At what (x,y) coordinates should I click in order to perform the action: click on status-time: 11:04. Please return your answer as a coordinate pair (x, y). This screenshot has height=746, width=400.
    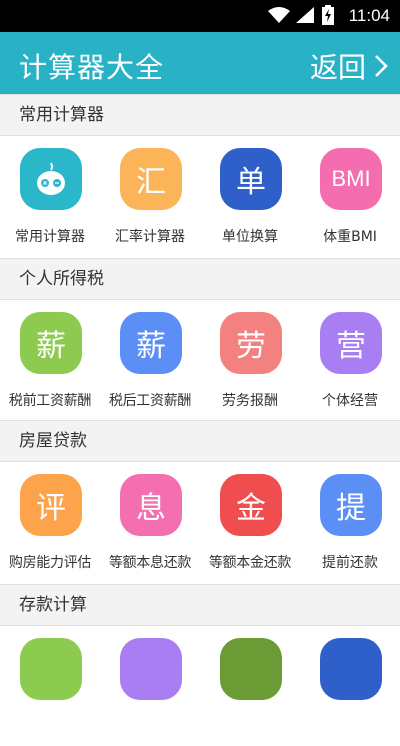
    Looking at the image, I should click on (369, 15).